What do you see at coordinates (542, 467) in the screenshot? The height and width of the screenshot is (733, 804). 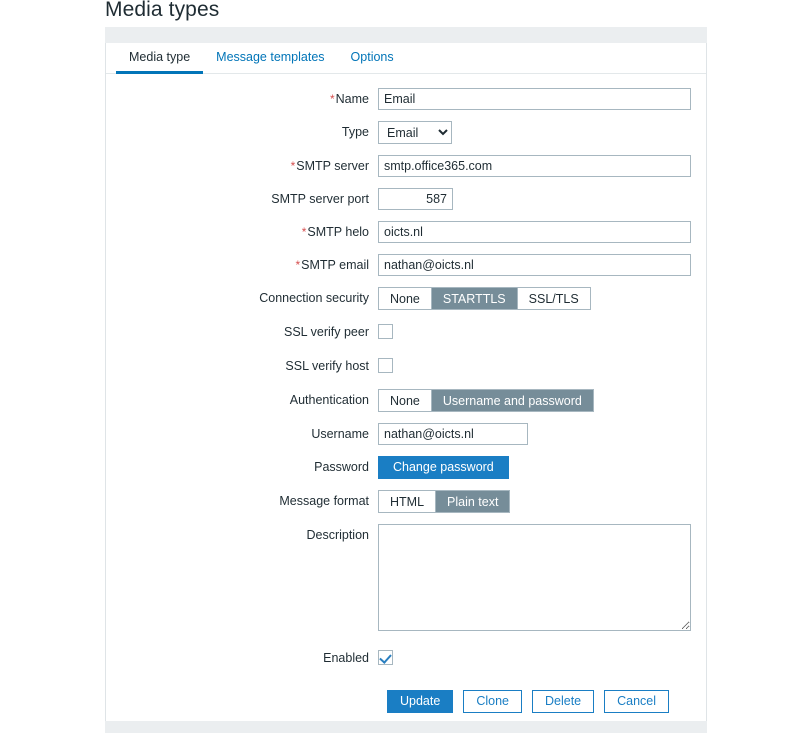 I see `field-password: Change password` at bounding box center [542, 467].